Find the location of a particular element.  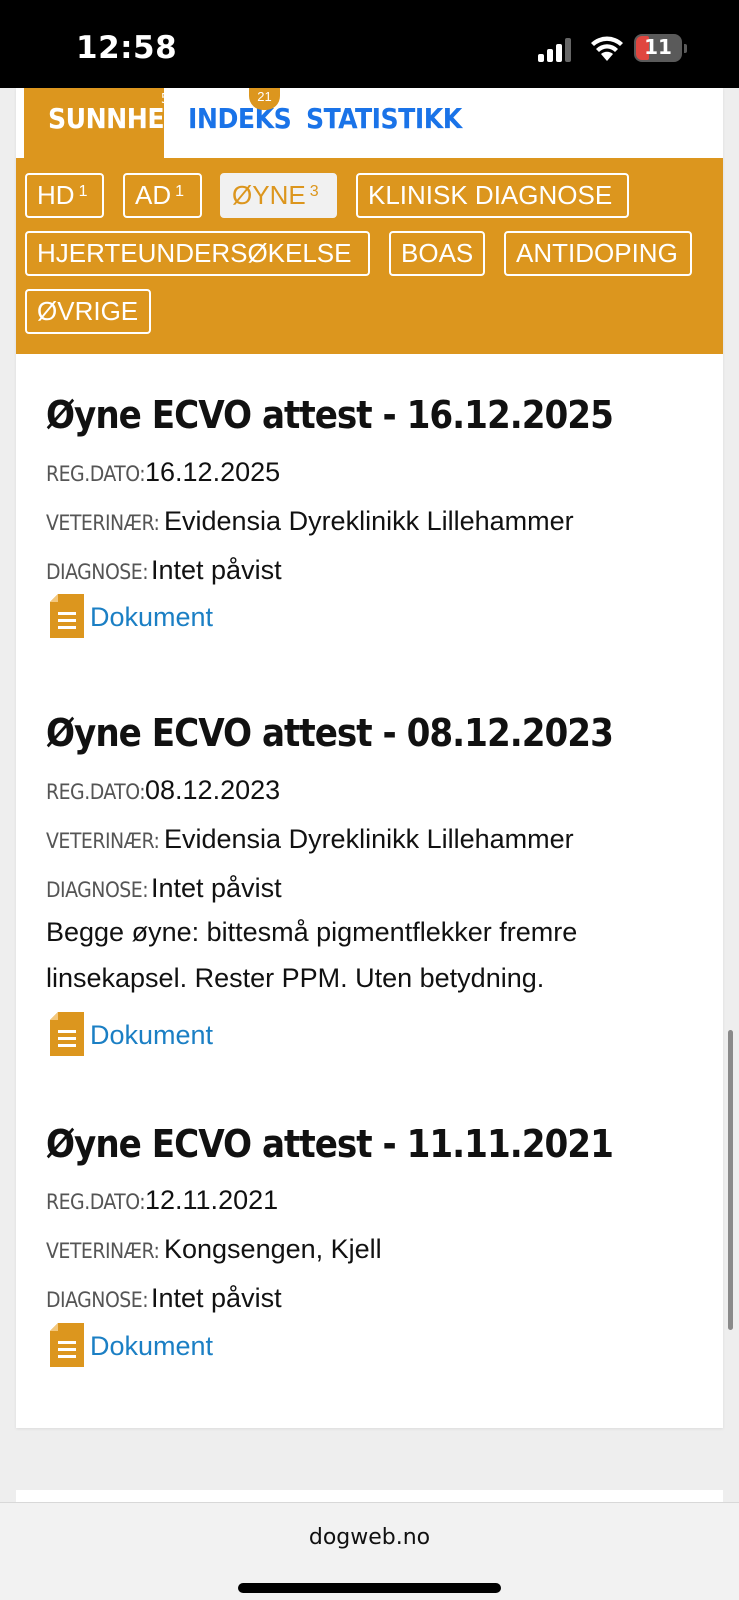

filter-label: ØVRIGE is located at coordinates (88, 311).